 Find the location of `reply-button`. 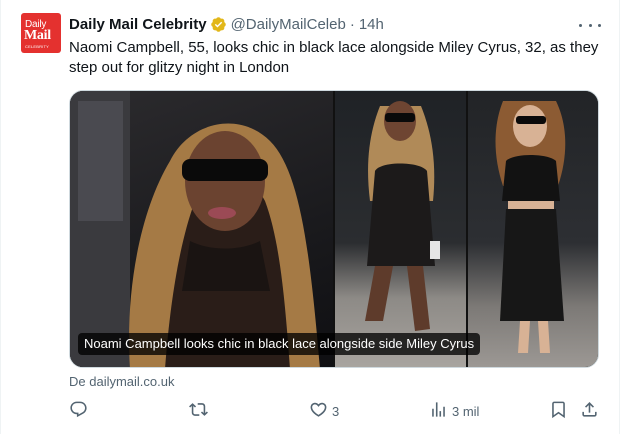

reply-button is located at coordinates (78, 411).